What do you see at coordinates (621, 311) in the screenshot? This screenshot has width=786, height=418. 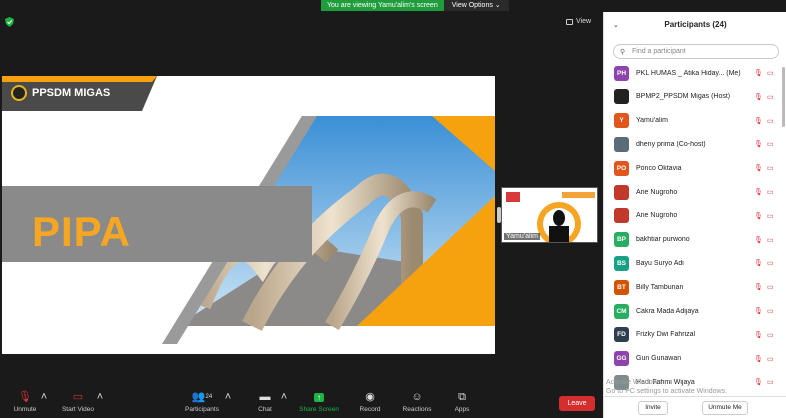 I see `avatar: CM` at bounding box center [621, 311].